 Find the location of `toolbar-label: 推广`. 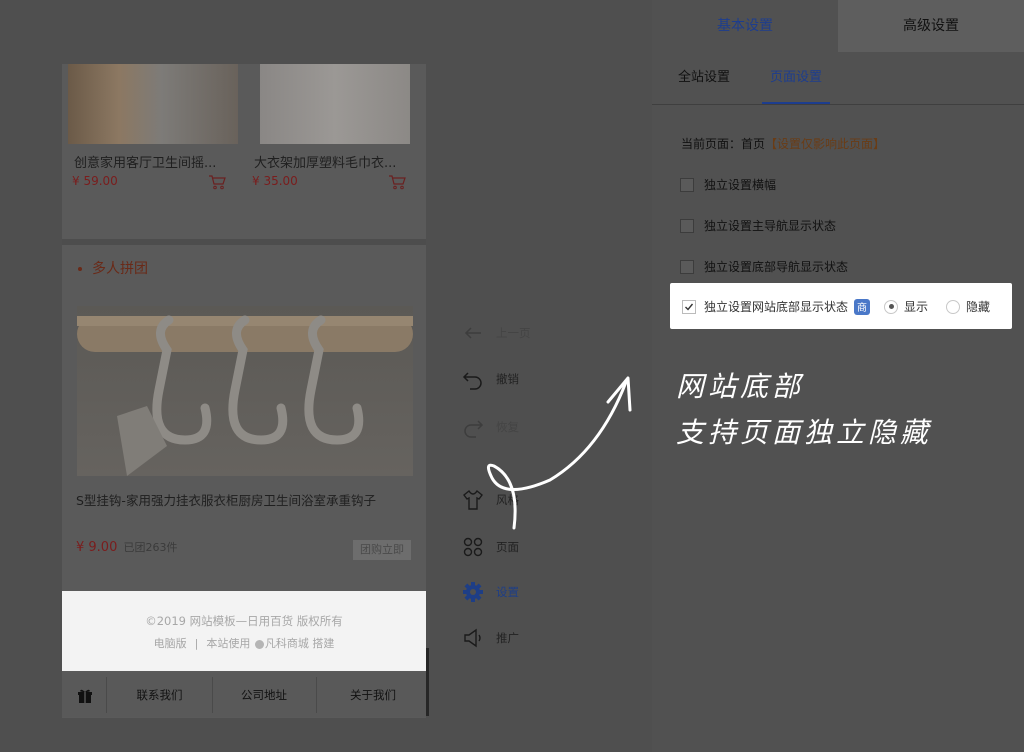

toolbar-label: 推广 is located at coordinates (507, 638).